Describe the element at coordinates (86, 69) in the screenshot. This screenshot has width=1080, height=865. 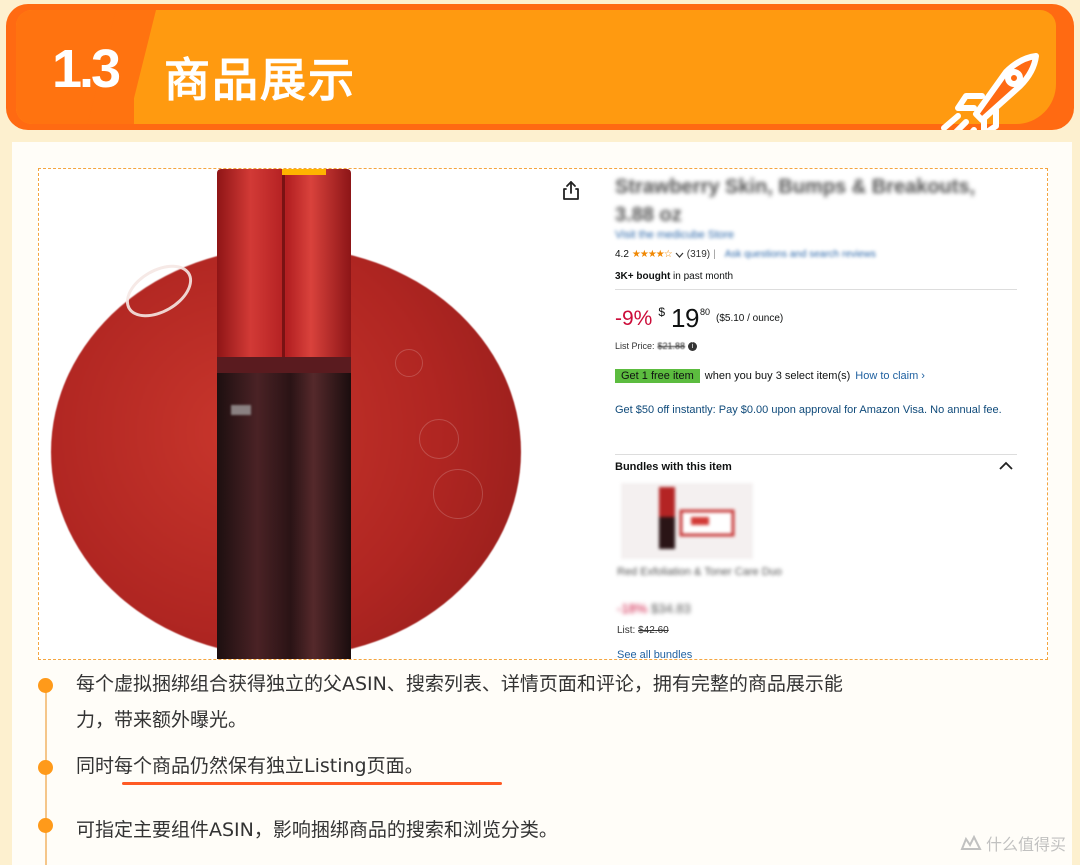
I see `section-number: 1.3` at that location.